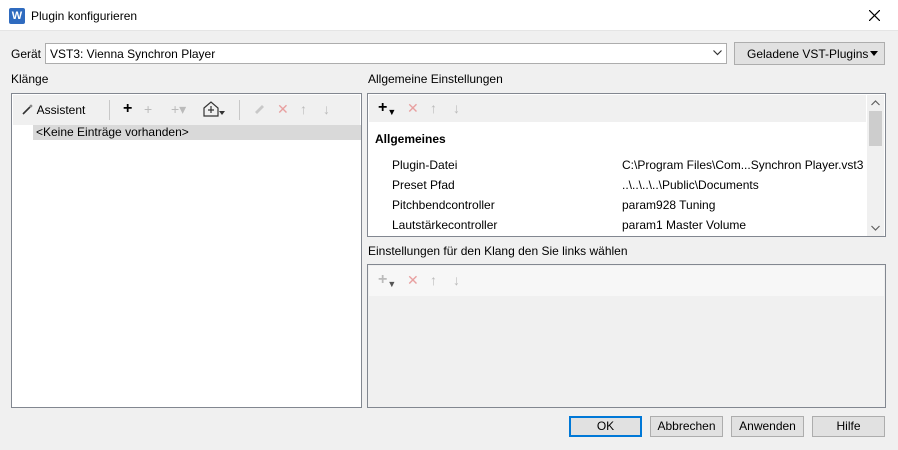 This screenshot has height=450, width=898. I want to click on add-sound-setting-button: +▼, so click(387, 281).